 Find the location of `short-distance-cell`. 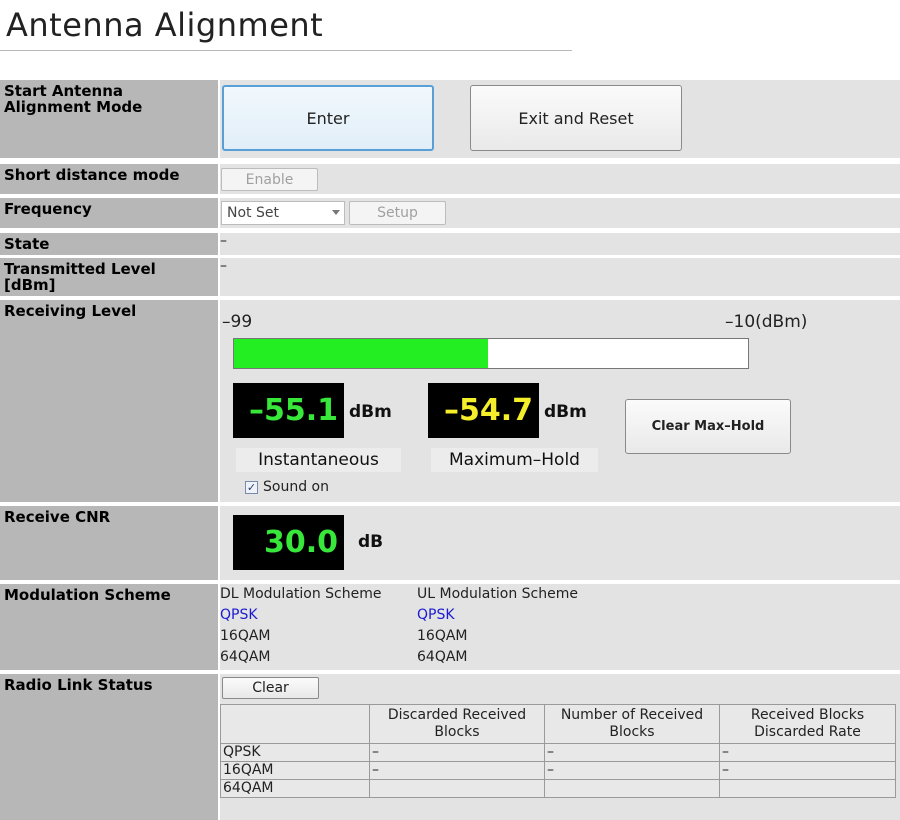

short-distance-cell is located at coordinates (560, 179).